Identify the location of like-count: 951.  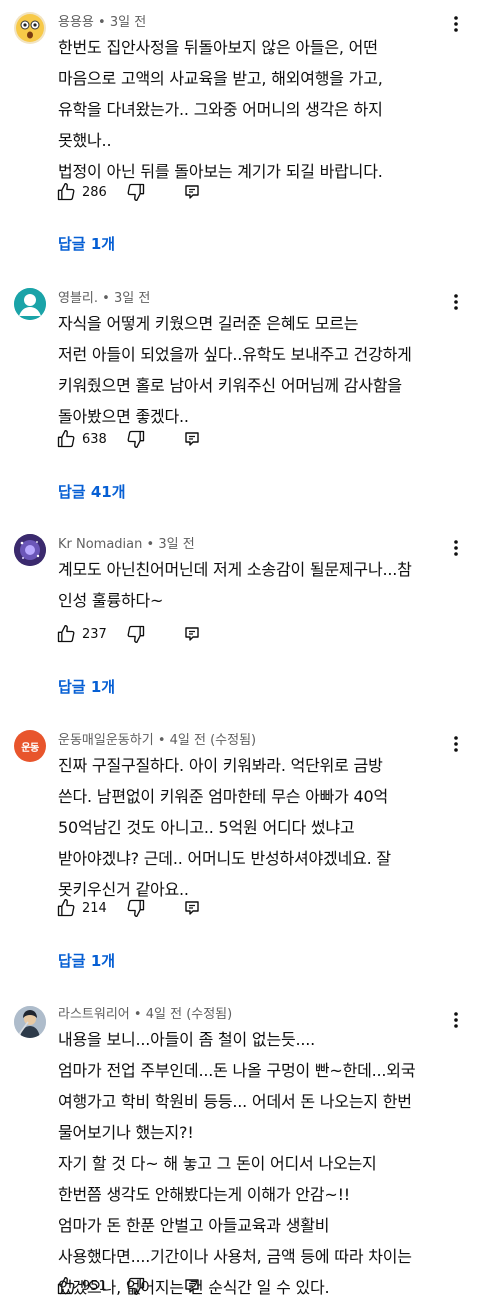
(94, 1286).